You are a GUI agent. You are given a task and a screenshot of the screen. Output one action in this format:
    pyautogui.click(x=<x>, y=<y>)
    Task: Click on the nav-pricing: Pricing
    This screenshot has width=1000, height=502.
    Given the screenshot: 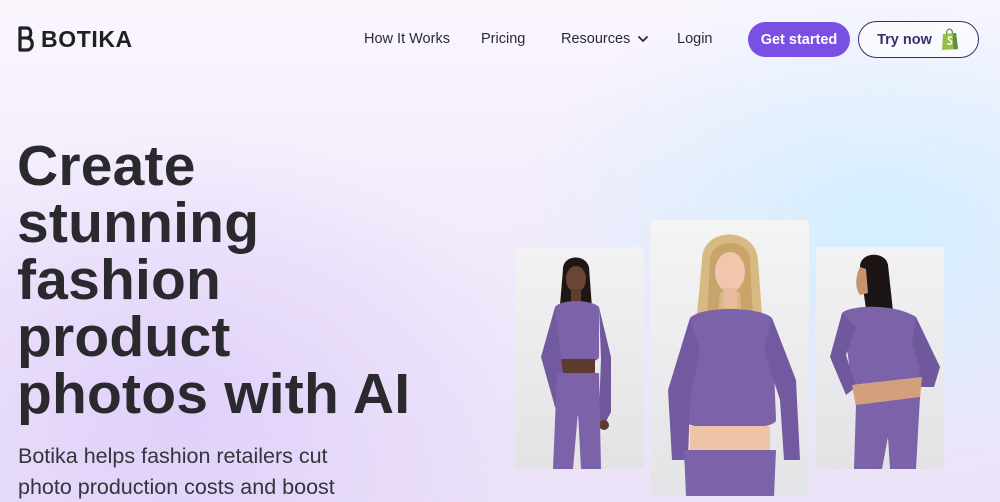 What is the action you would take?
    pyautogui.click(x=503, y=39)
    